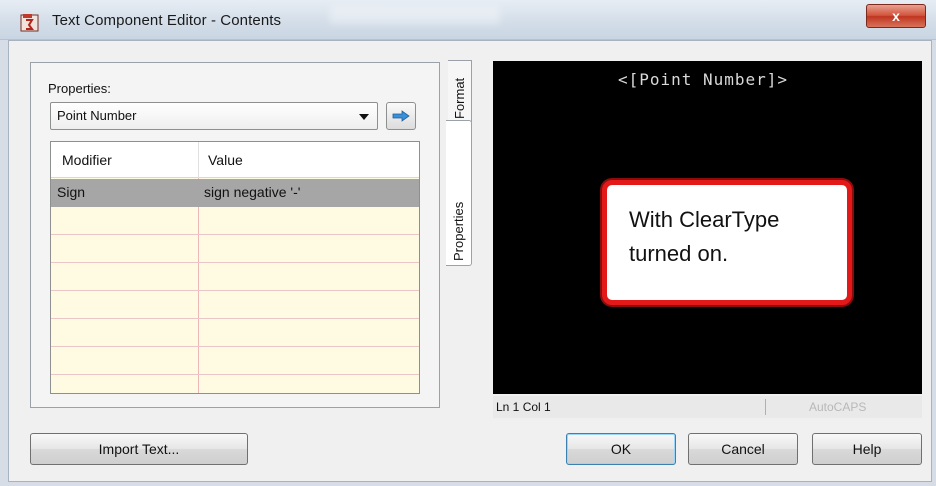 The image size is (936, 486). I want to click on insert-property-button, so click(401, 116).